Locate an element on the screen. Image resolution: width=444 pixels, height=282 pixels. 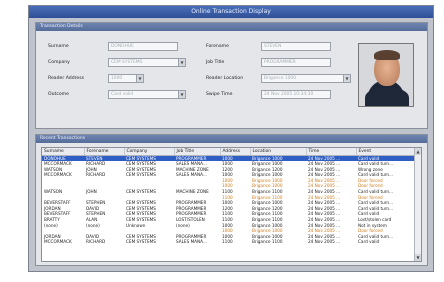
company-label: Company is located at coordinates (59, 62).